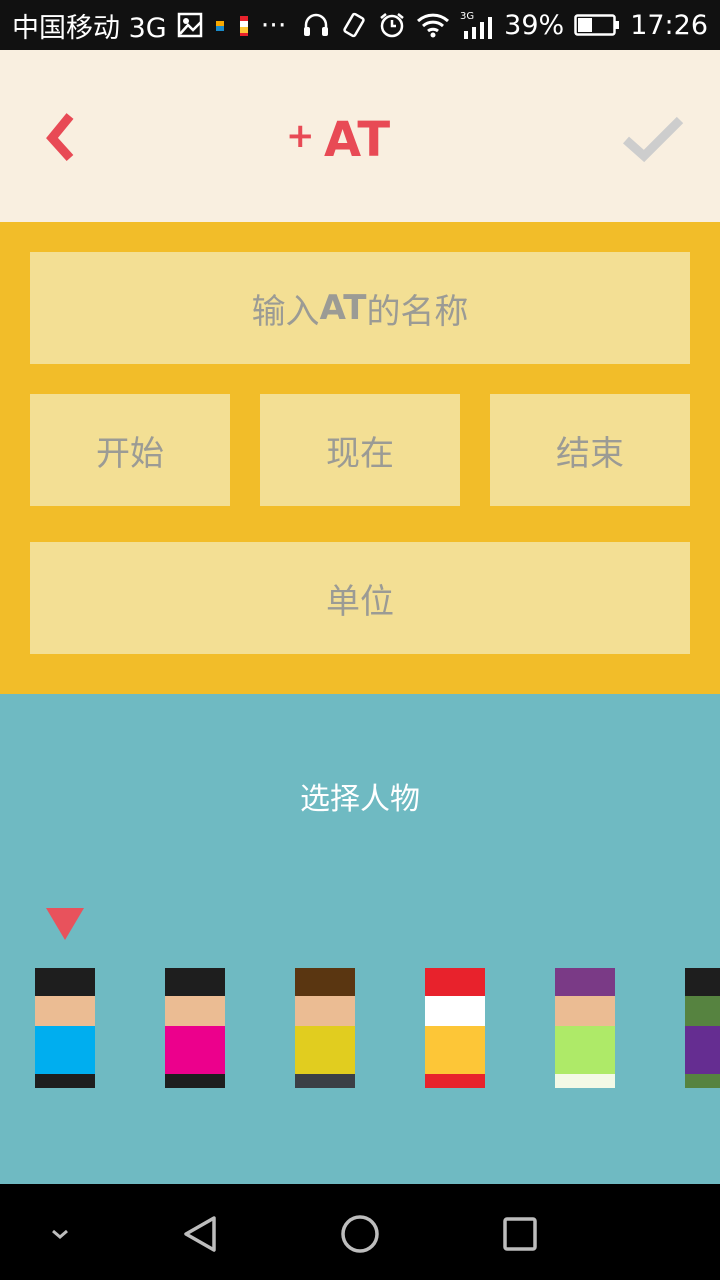  I want to click on chevron-down-icon, so click(60, 1234).